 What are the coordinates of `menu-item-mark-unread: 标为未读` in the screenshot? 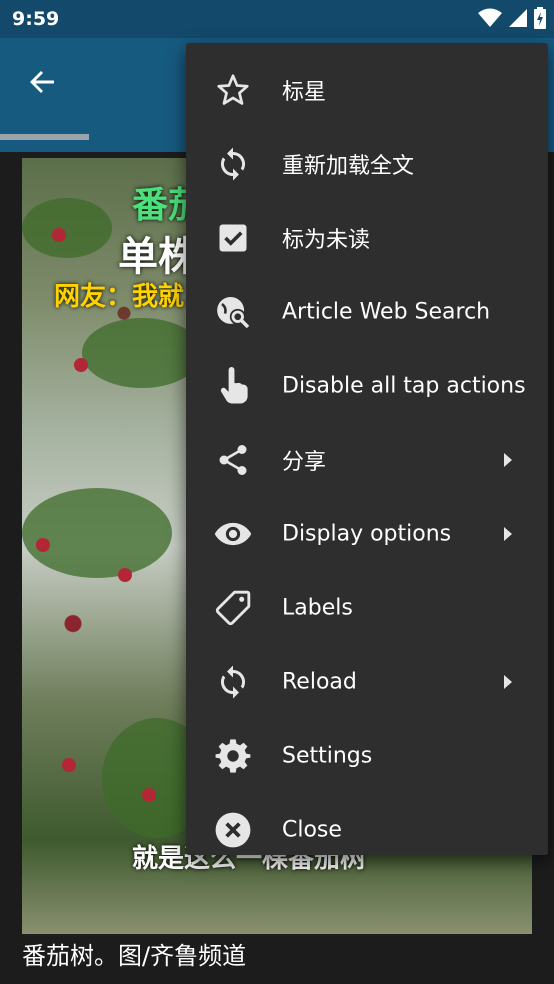 It's located at (367, 238).